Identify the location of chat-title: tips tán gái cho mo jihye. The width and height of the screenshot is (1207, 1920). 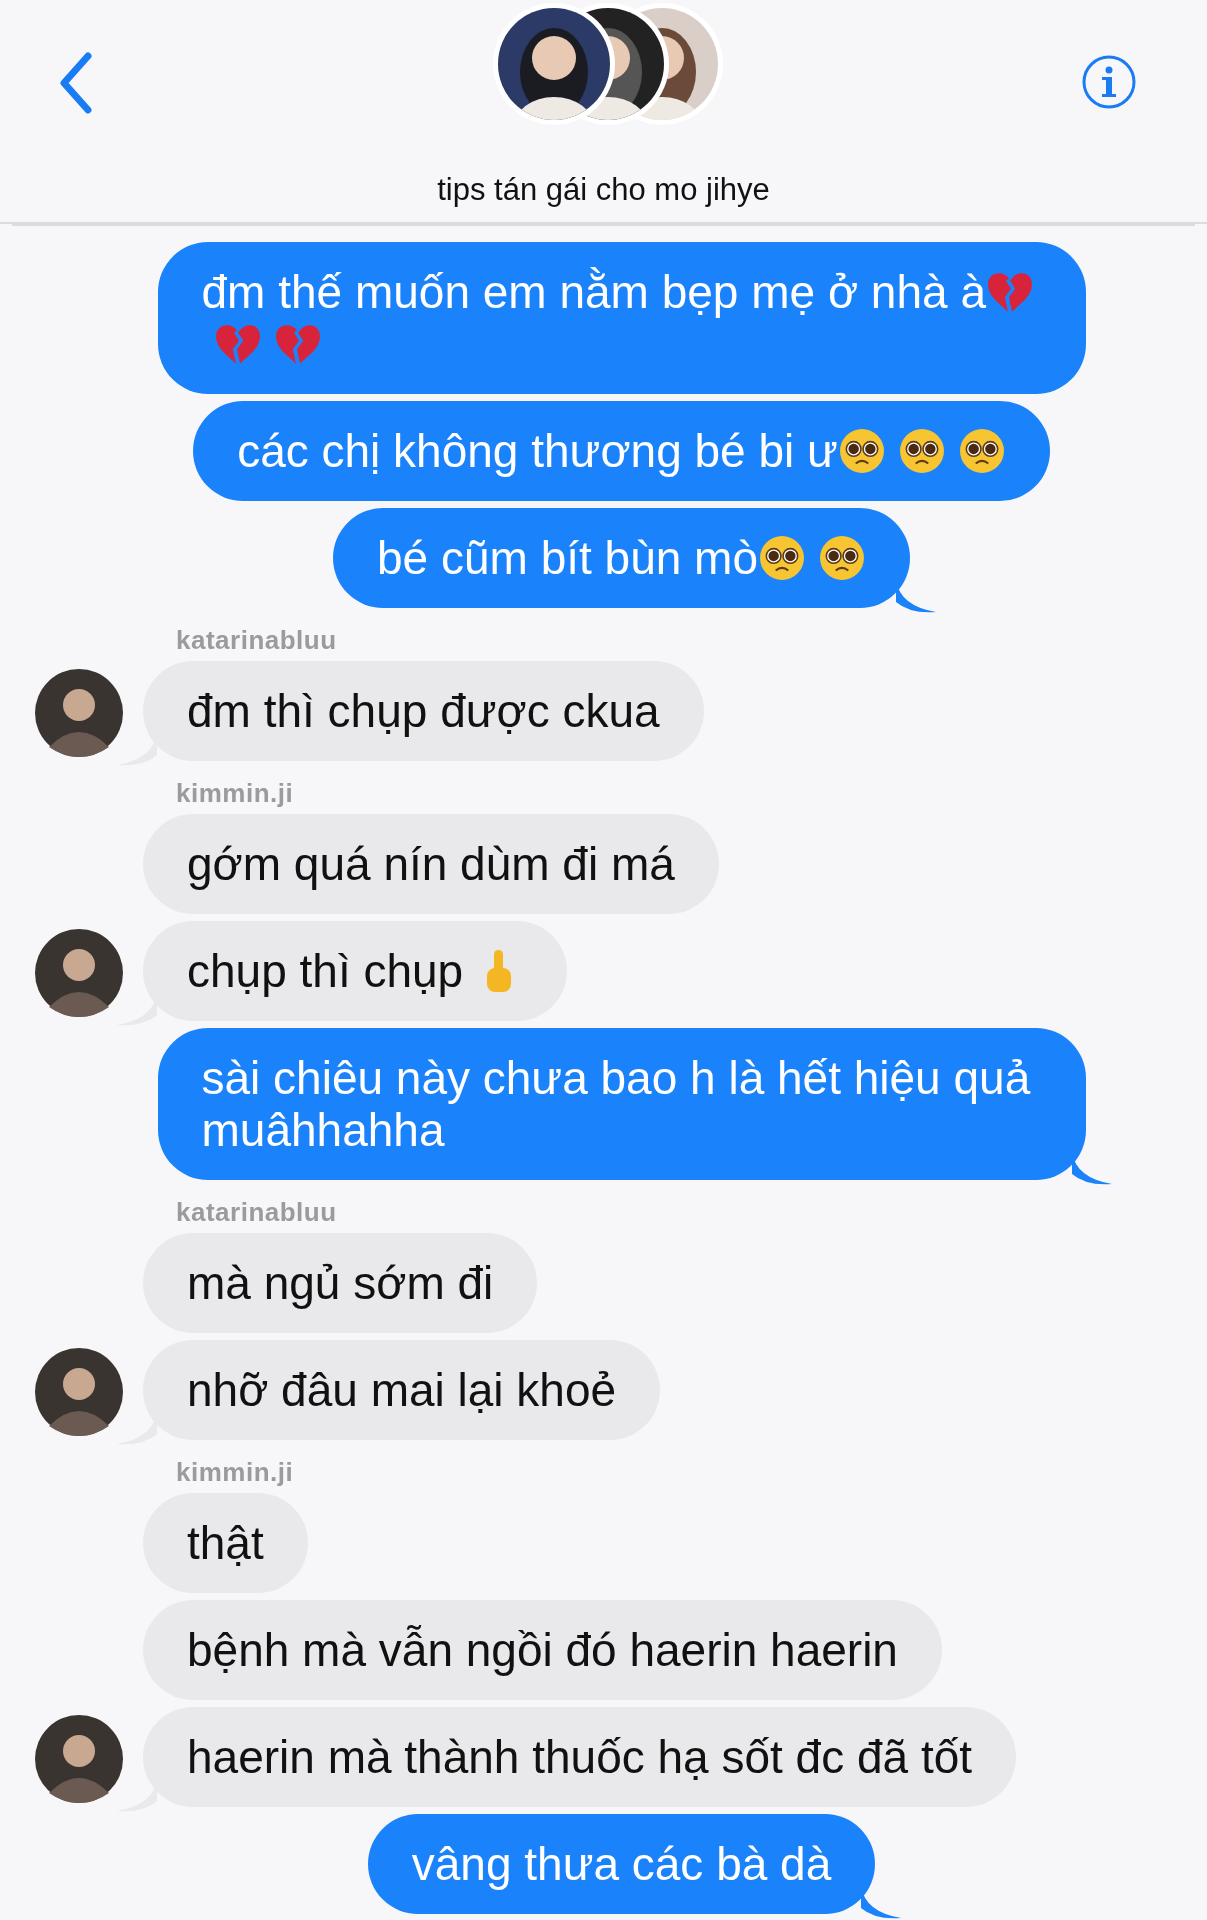
(603, 190).